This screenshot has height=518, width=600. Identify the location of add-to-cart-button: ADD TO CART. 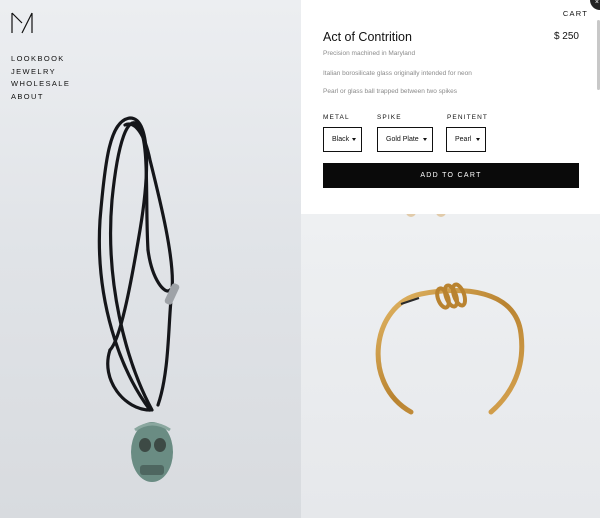
(451, 175).